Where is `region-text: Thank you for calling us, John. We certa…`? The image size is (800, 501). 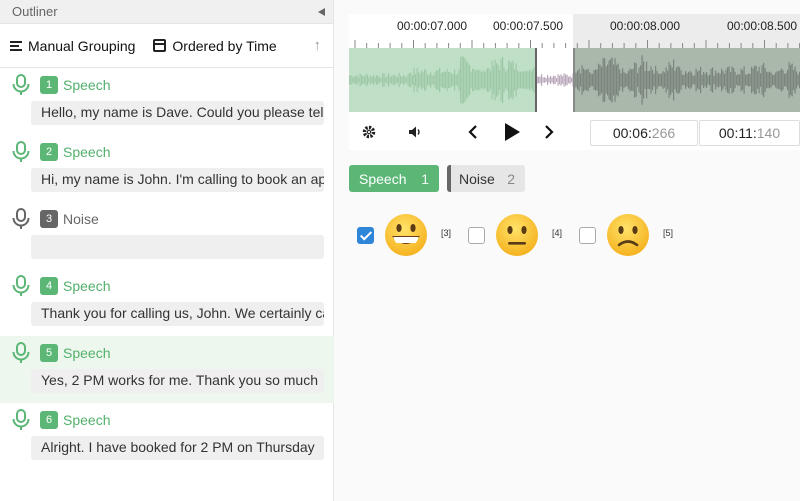 region-text: Thank you for calling us, John. We certa… is located at coordinates (177, 314).